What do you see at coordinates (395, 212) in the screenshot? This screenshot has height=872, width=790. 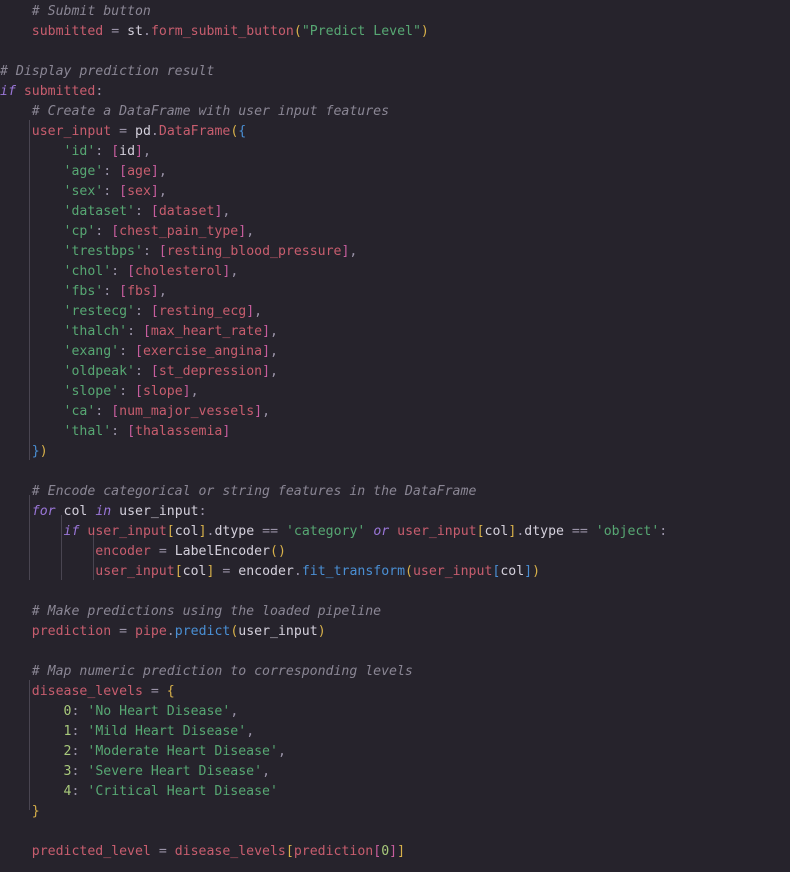 I see `code-line: 'dataset': [dataset],` at bounding box center [395, 212].